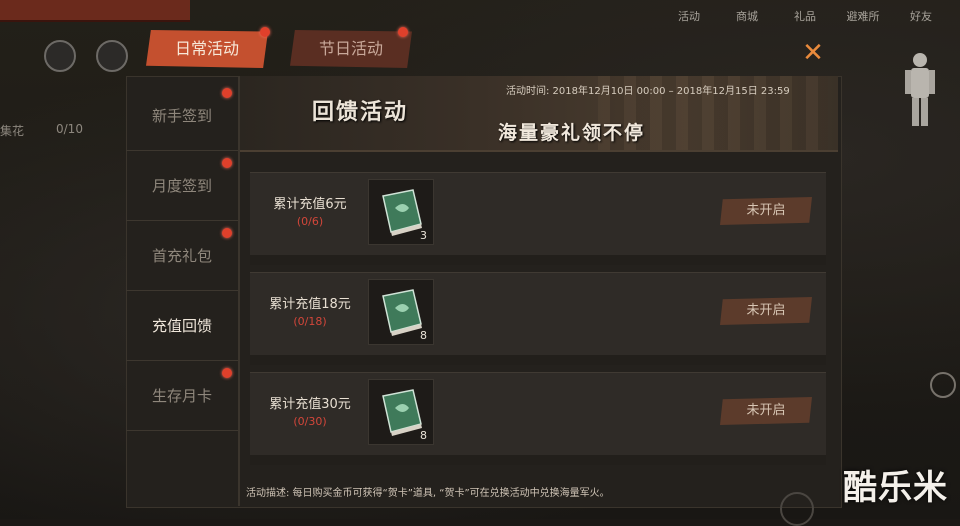  Describe the element at coordinates (813, 53) in the screenshot. I see `close-icon: ✕` at that location.